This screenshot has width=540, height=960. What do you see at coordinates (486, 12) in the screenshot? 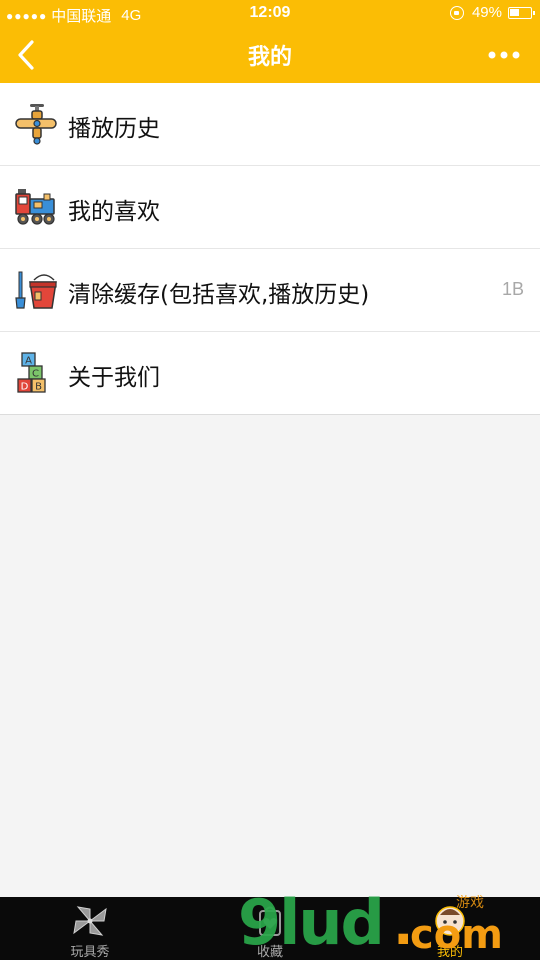
I see `battery-percent: 49%` at bounding box center [486, 12].